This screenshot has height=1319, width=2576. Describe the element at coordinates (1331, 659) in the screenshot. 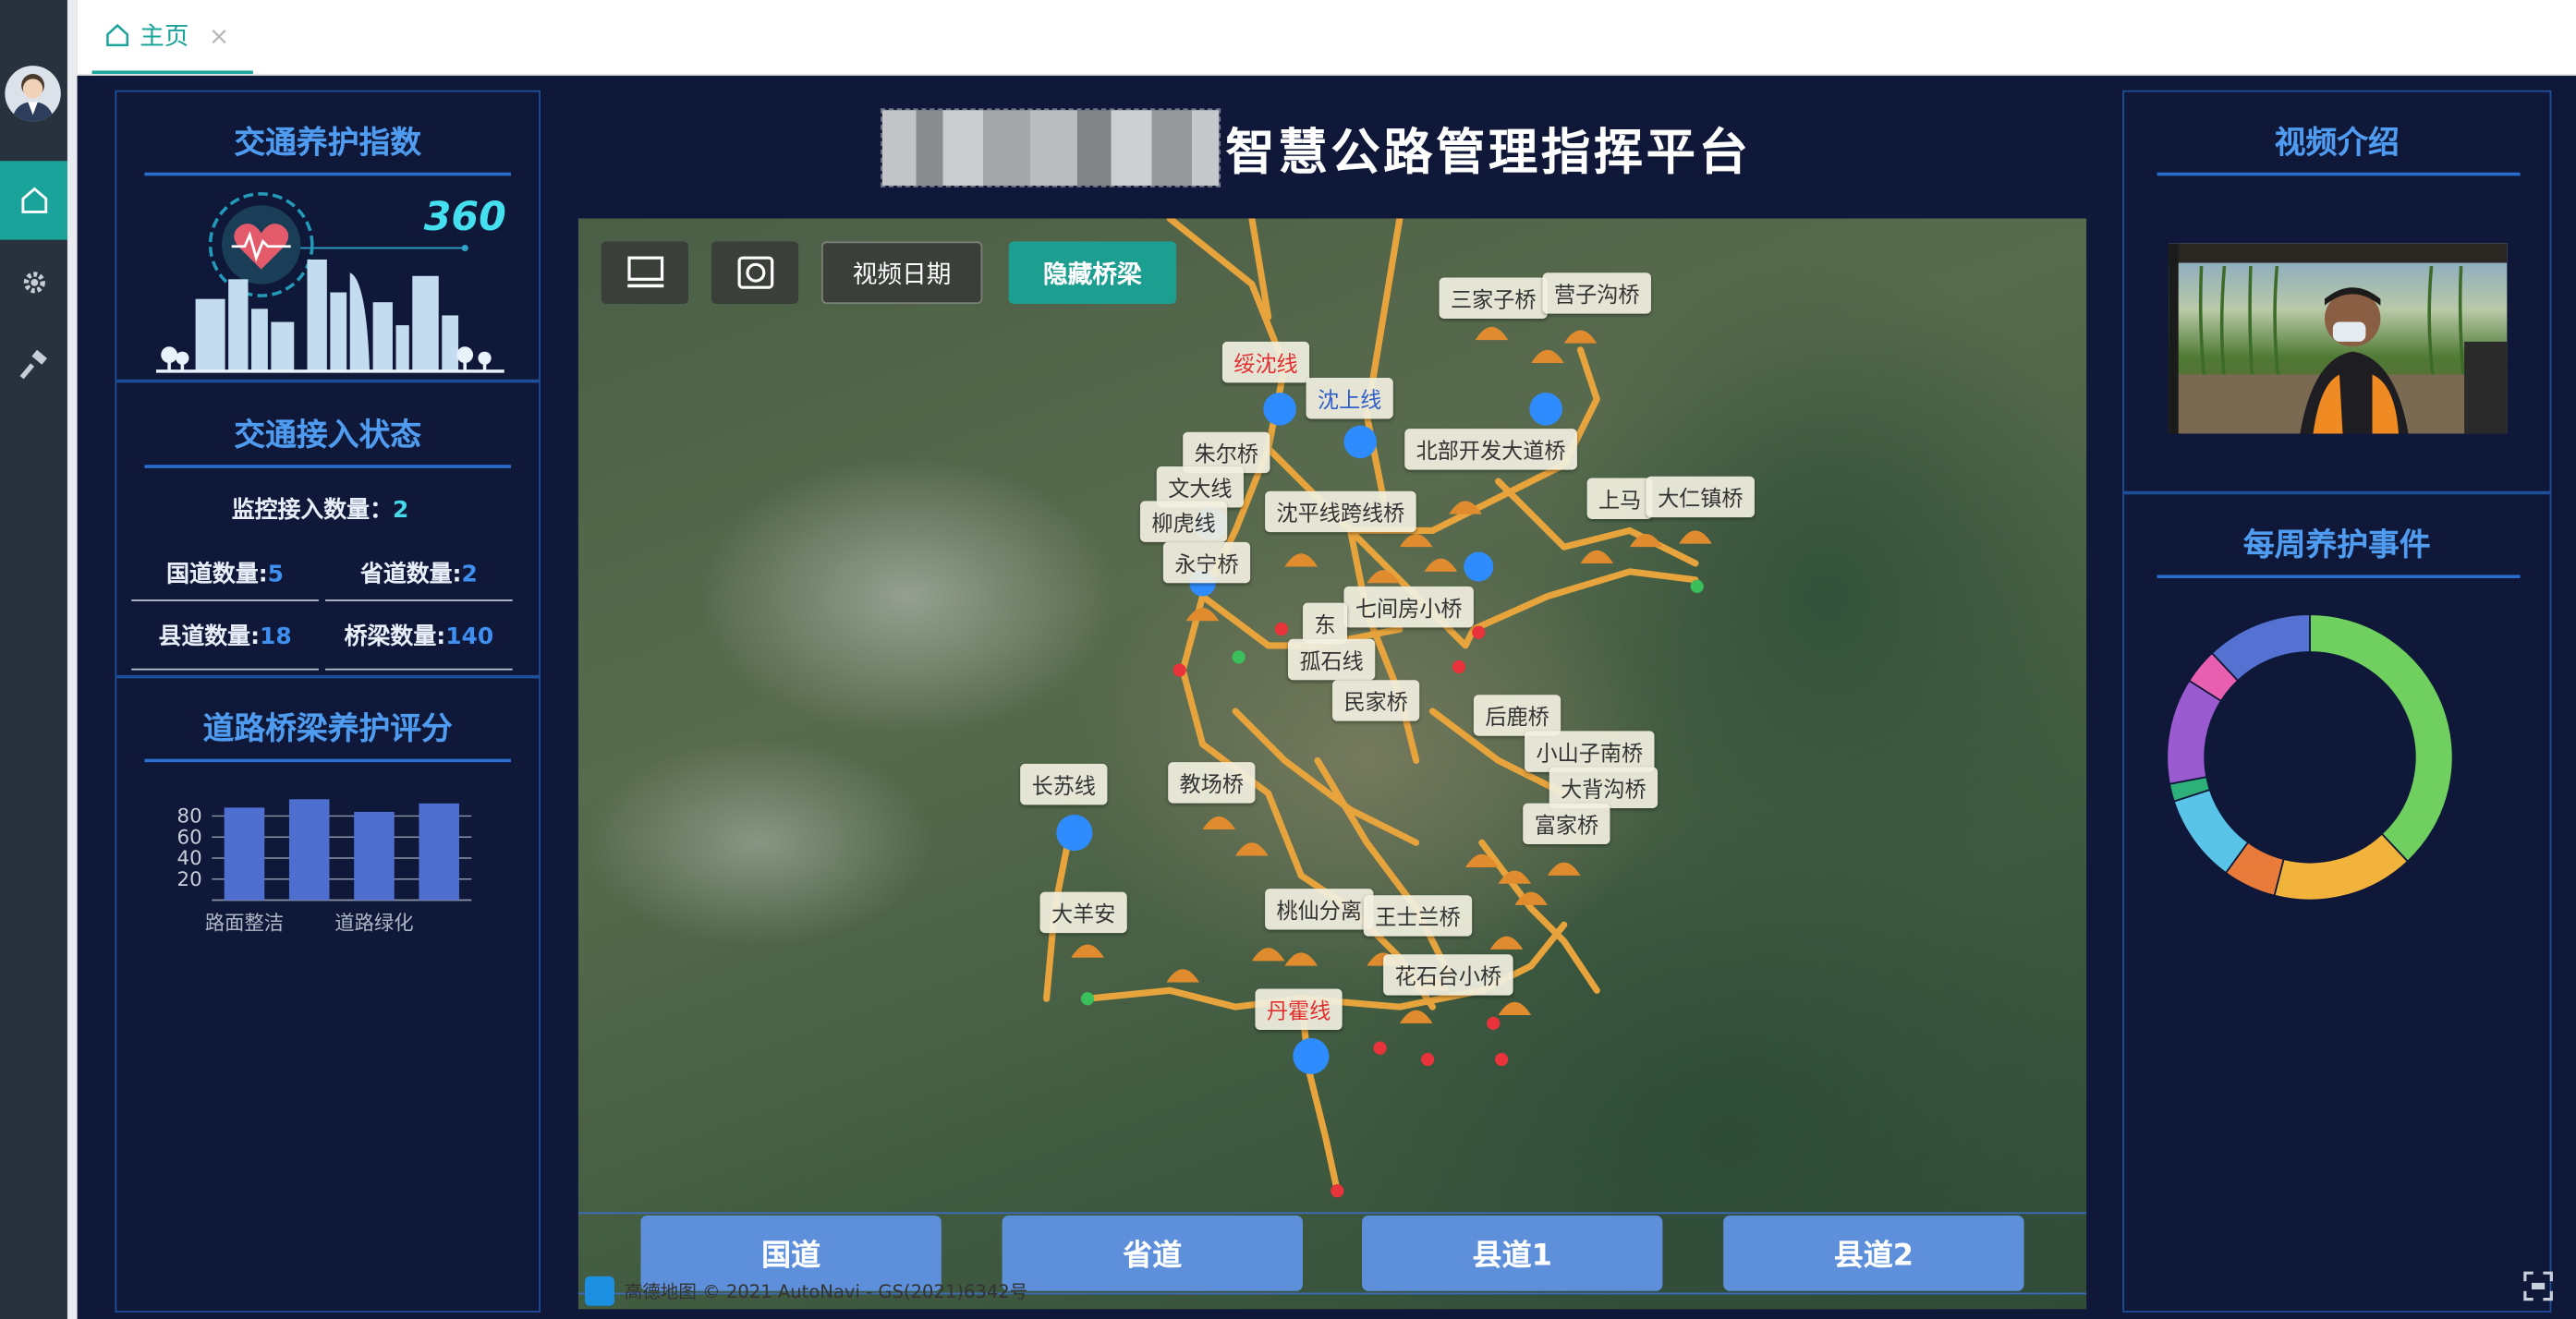

I see `map-label: 孤石线` at that location.